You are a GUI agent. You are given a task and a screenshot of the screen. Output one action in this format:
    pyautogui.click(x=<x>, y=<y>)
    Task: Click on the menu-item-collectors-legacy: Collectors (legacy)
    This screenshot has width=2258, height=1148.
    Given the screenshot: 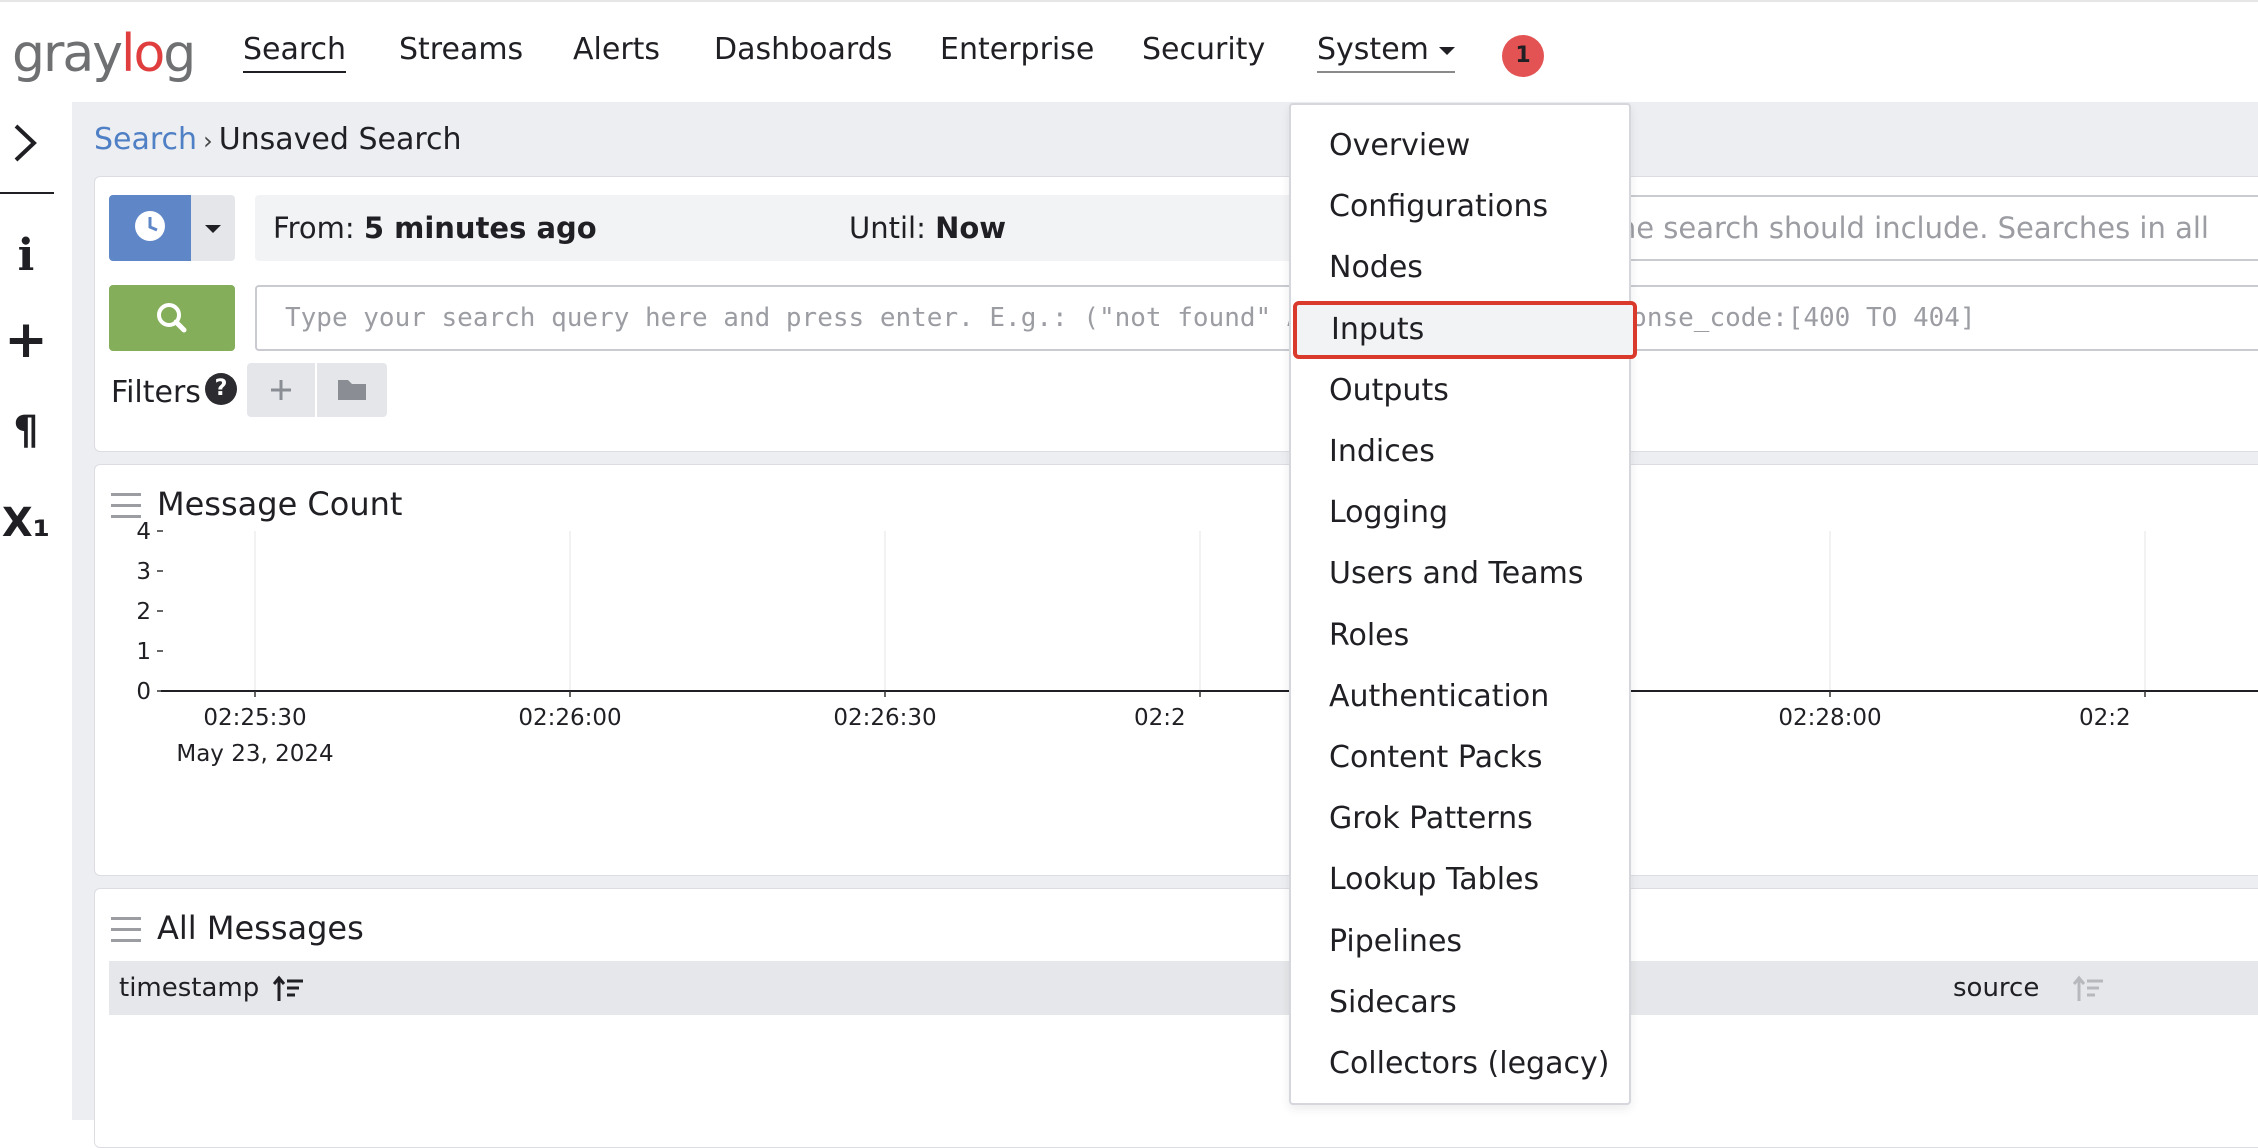 What is the action you would take?
    pyautogui.click(x=1460, y=1064)
    